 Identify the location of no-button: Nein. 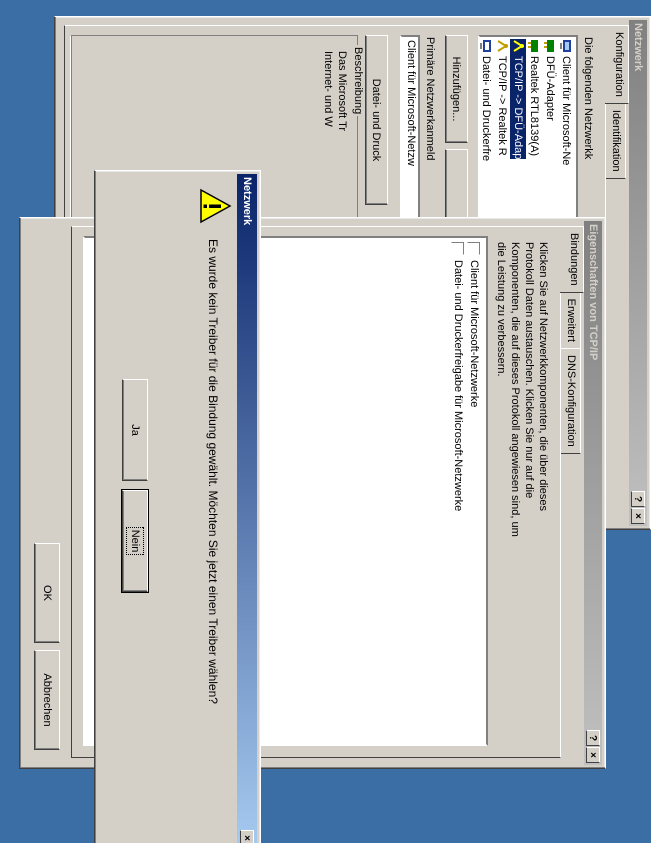
(135, 541).